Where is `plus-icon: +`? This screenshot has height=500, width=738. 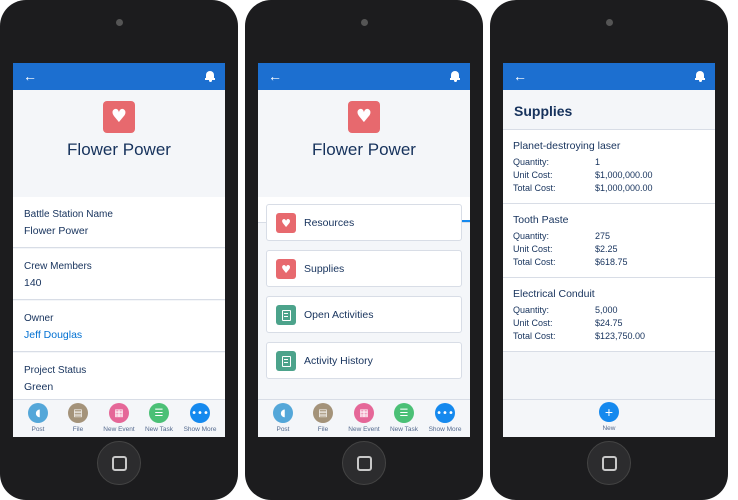 plus-icon: + is located at coordinates (609, 412).